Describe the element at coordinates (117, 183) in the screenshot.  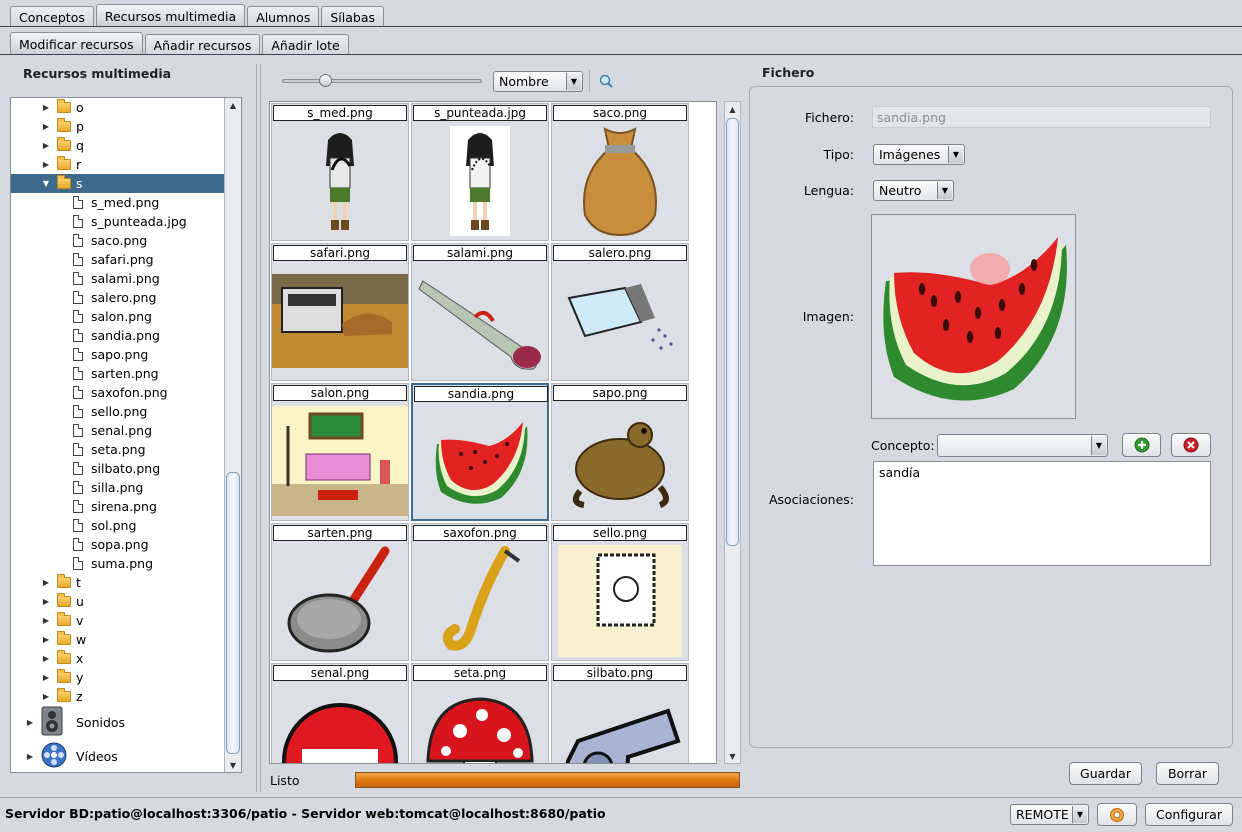
I see `tree-folder-selected: ▼ s` at that location.